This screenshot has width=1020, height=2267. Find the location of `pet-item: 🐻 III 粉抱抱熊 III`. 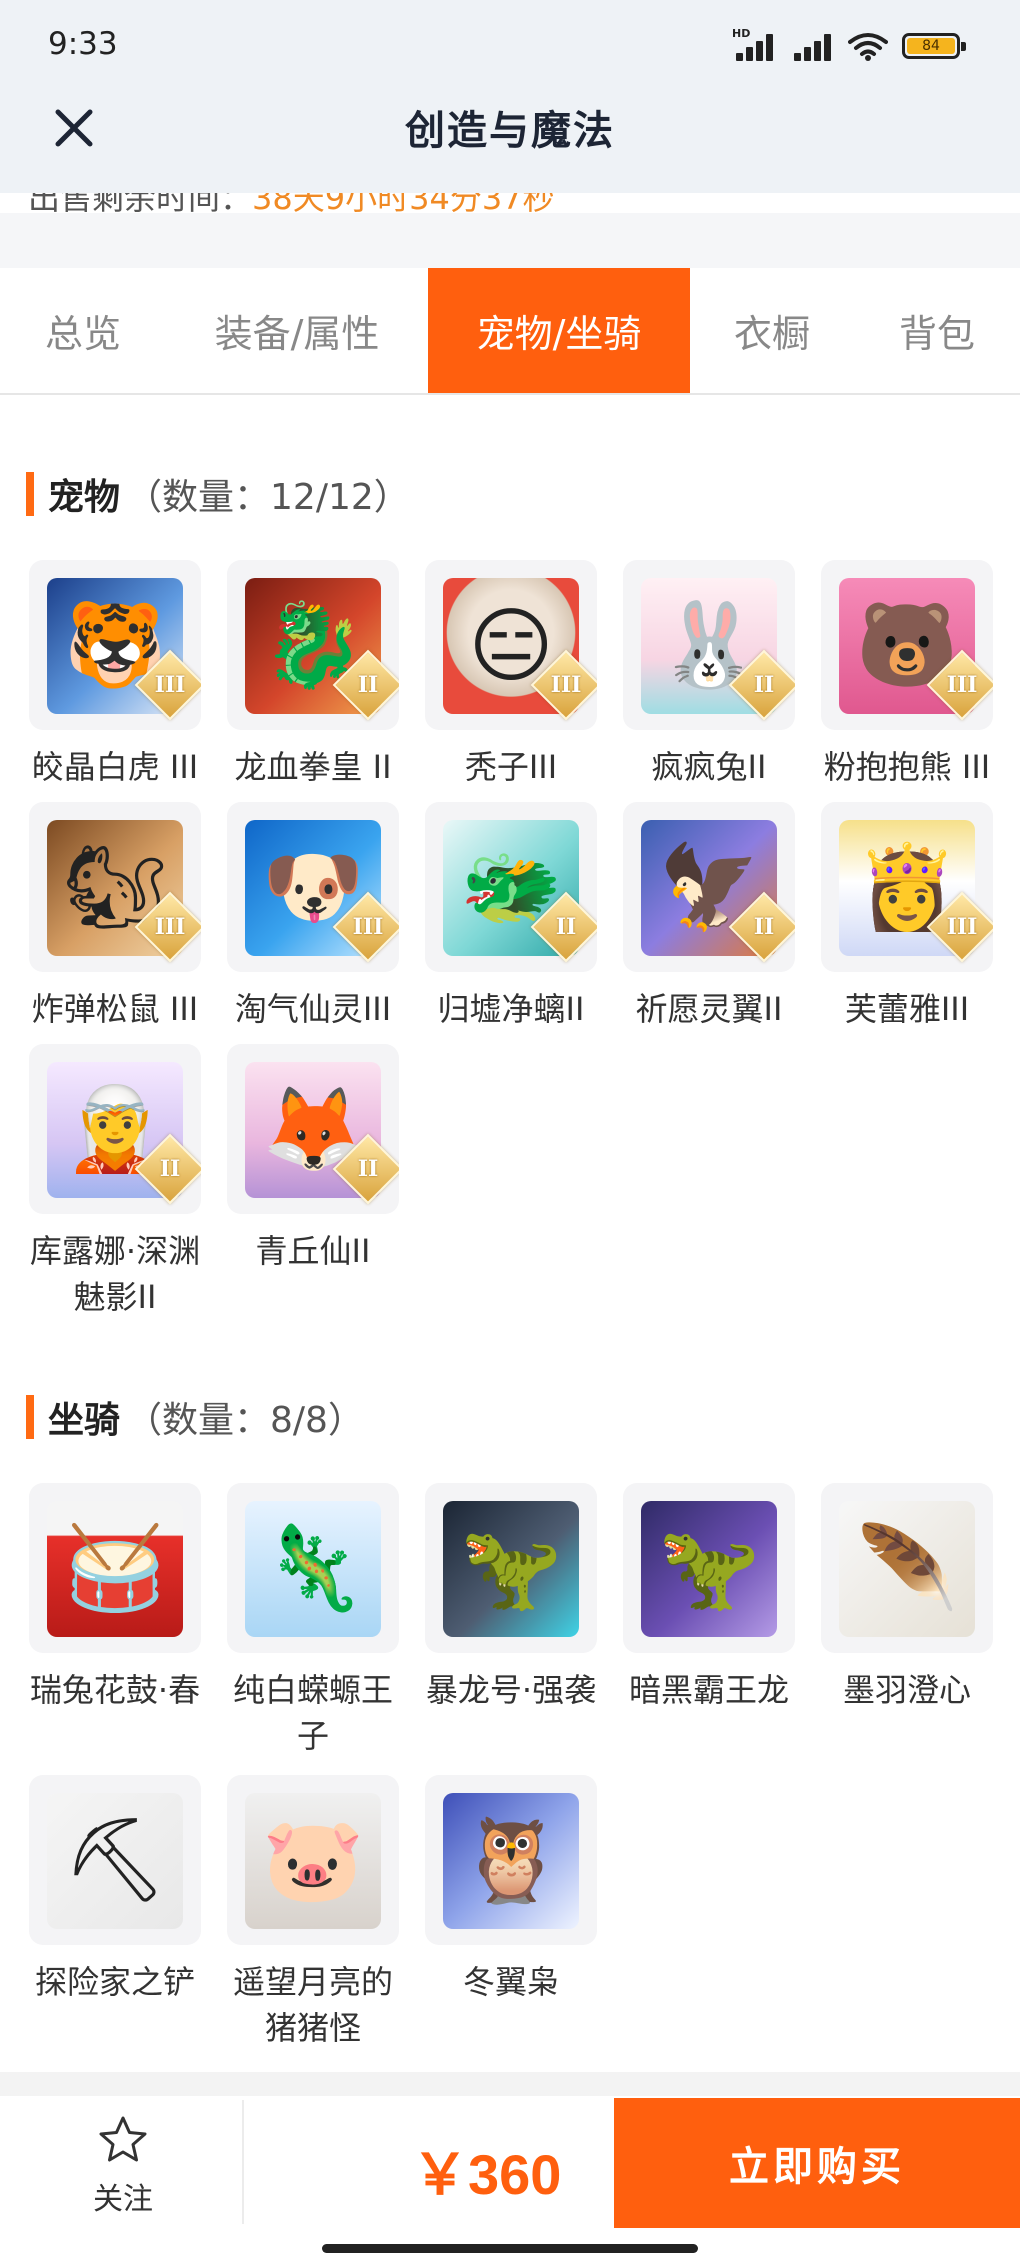

pet-item: 🐻 III 粉抱抱熊 III is located at coordinates (892, 675).